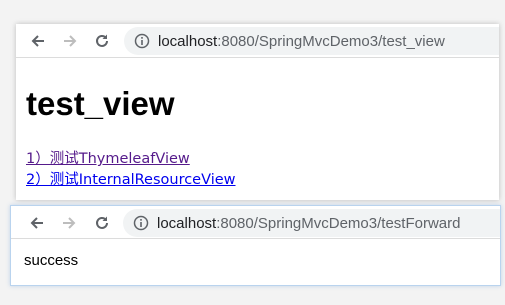  What do you see at coordinates (108, 157) in the screenshot?
I see `link-thymeleaf-view: 1）测试ThymeleafView` at bounding box center [108, 157].